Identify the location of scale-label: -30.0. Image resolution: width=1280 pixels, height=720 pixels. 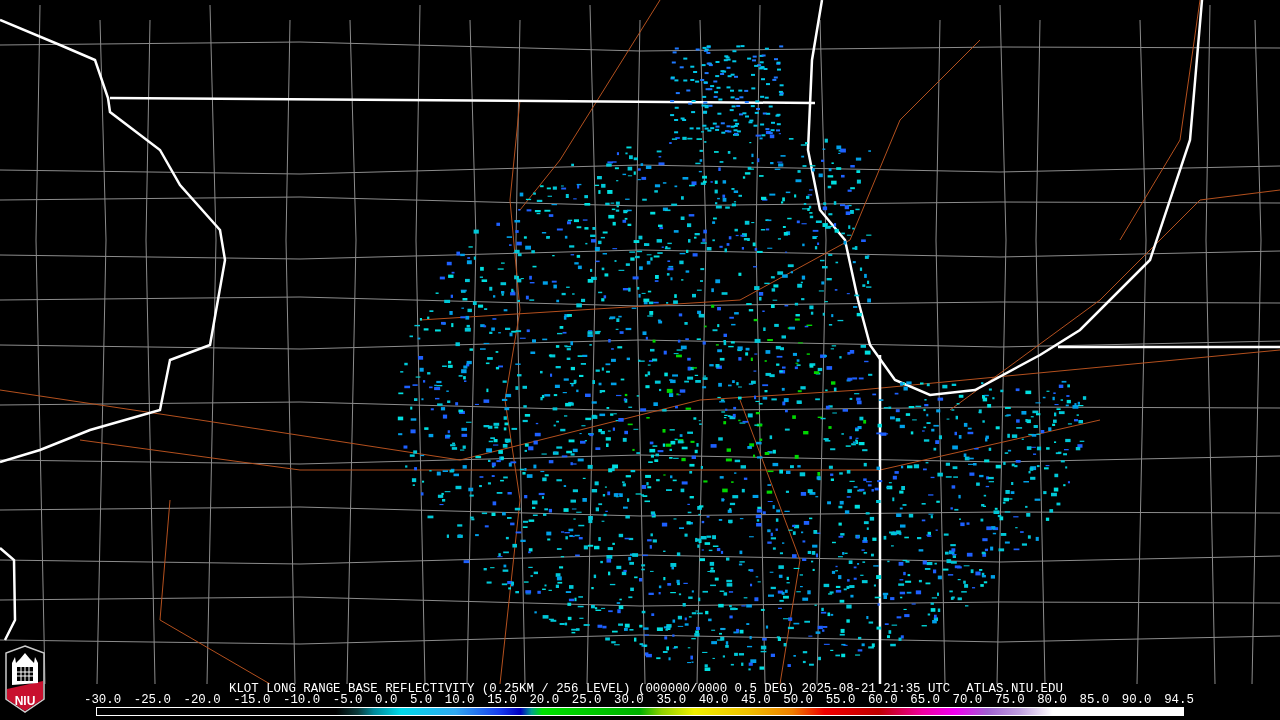
(103, 700).